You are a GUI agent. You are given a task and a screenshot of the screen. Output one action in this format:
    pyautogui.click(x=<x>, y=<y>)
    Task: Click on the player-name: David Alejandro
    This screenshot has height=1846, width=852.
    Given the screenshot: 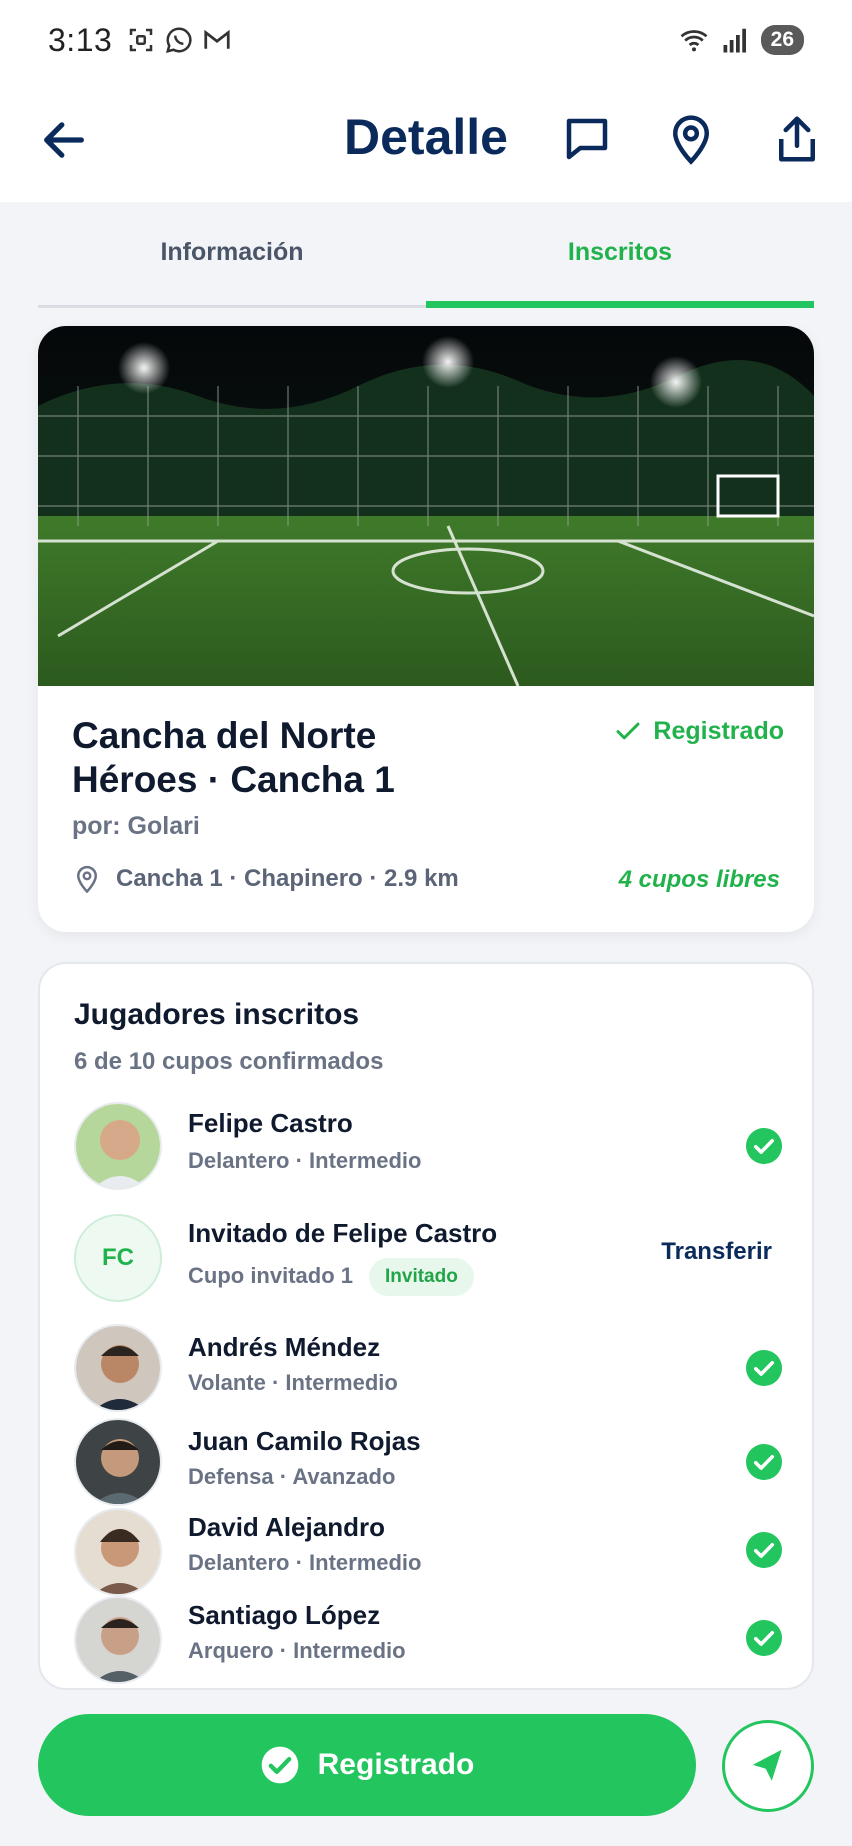 What is the action you would take?
    pyautogui.click(x=286, y=1527)
    